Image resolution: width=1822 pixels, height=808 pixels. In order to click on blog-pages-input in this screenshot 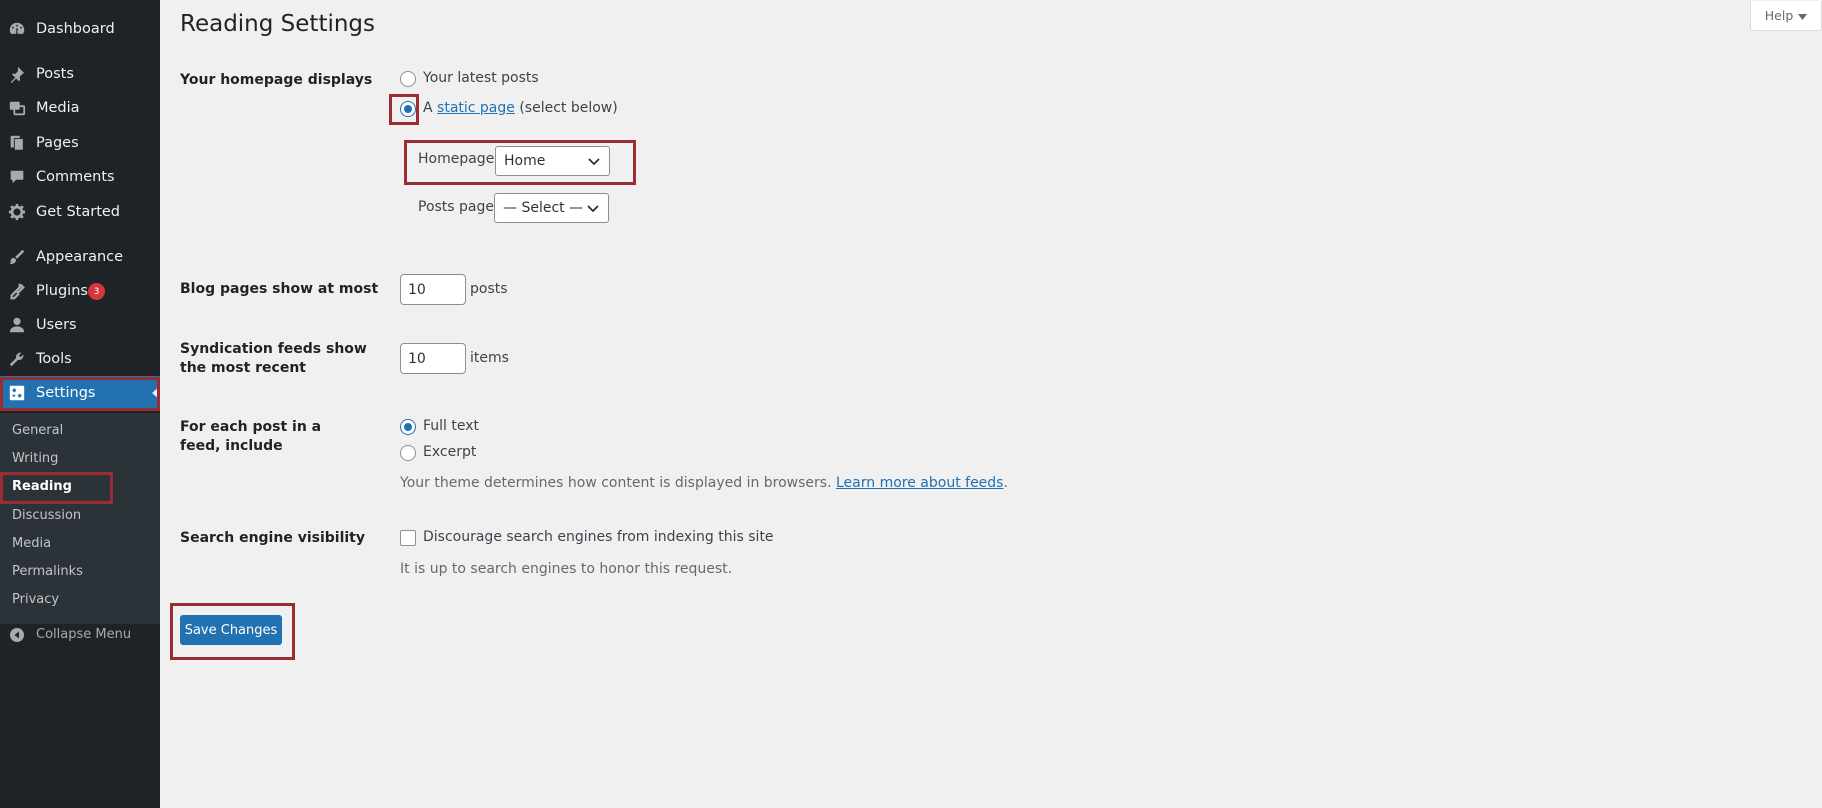, I will do `click(433, 289)`.